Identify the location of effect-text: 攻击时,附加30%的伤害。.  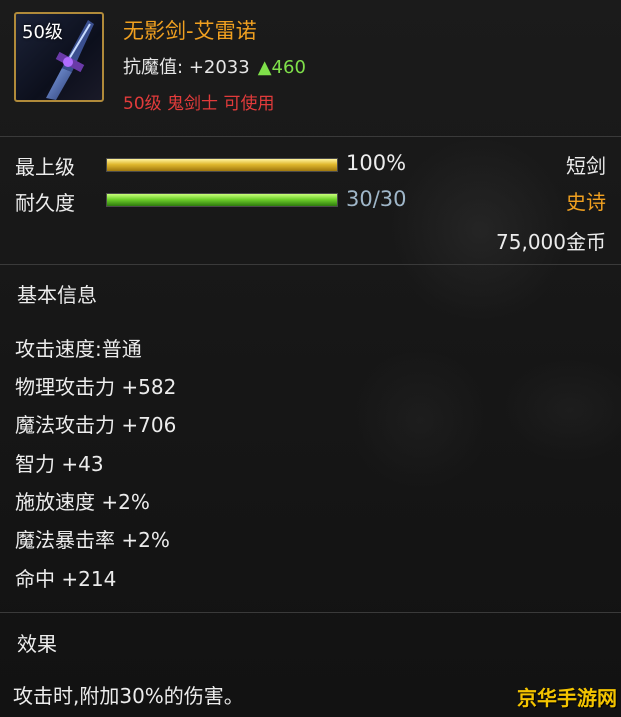
(128, 696).